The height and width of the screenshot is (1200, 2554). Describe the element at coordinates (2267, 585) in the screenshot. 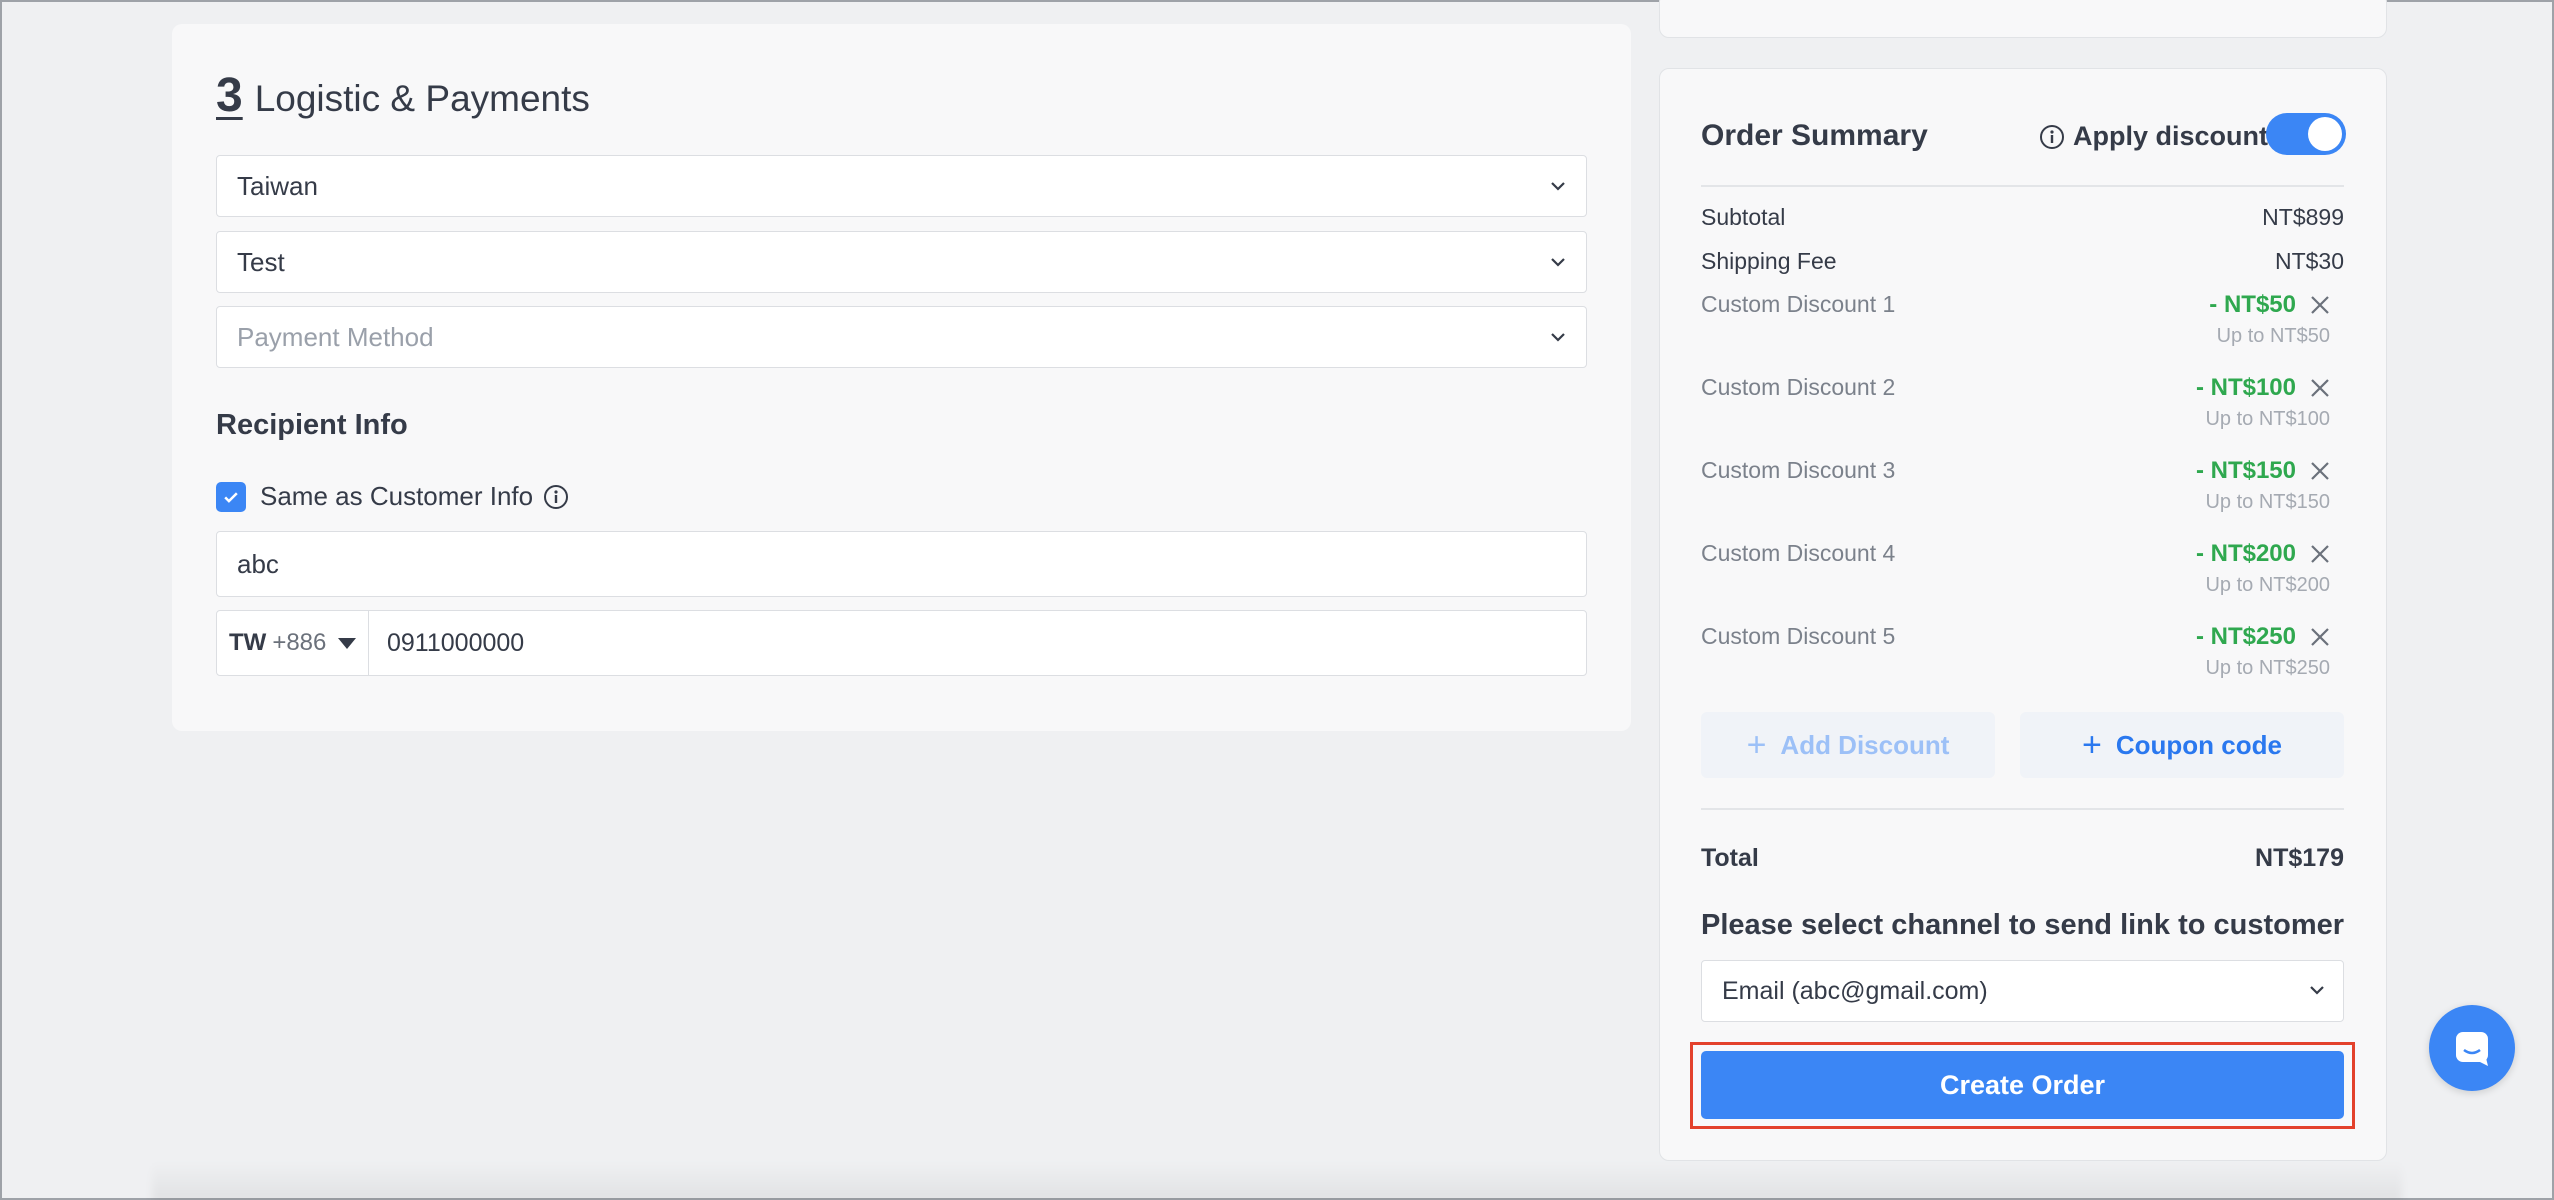

I see `discount-upto: Up to NT$200` at that location.